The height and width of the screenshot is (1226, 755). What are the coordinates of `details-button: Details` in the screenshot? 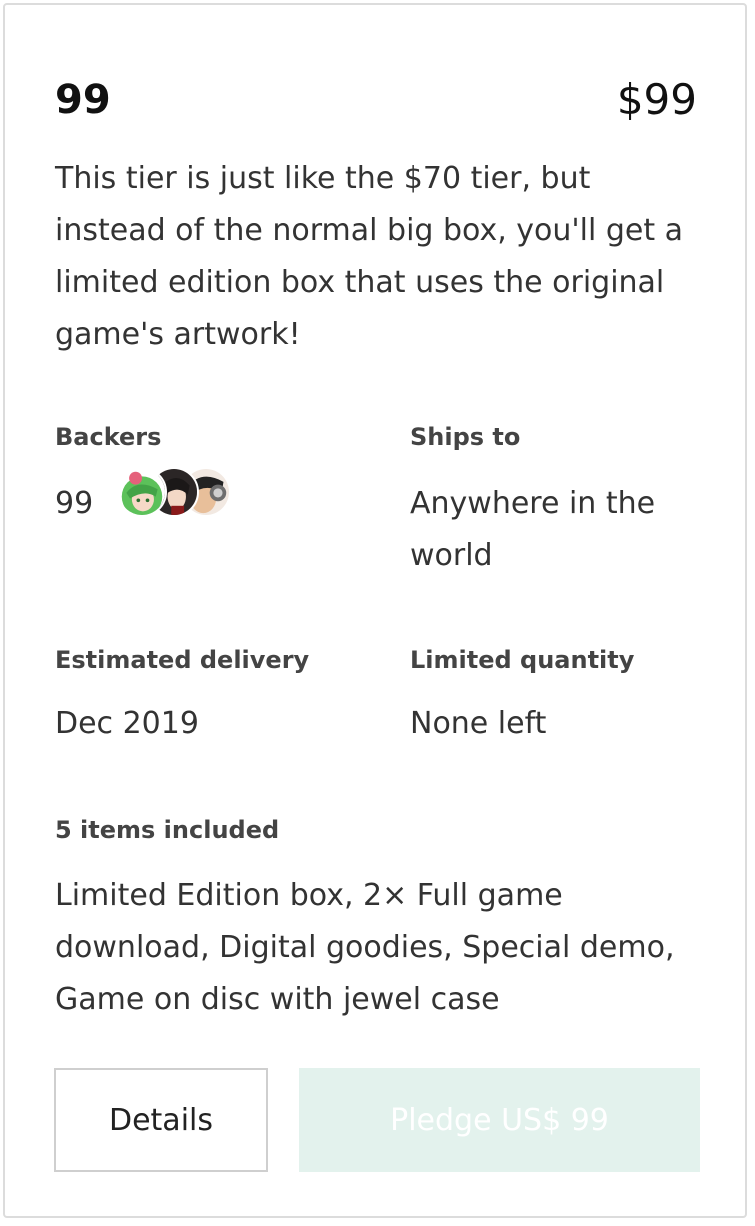 It's located at (161, 1120).